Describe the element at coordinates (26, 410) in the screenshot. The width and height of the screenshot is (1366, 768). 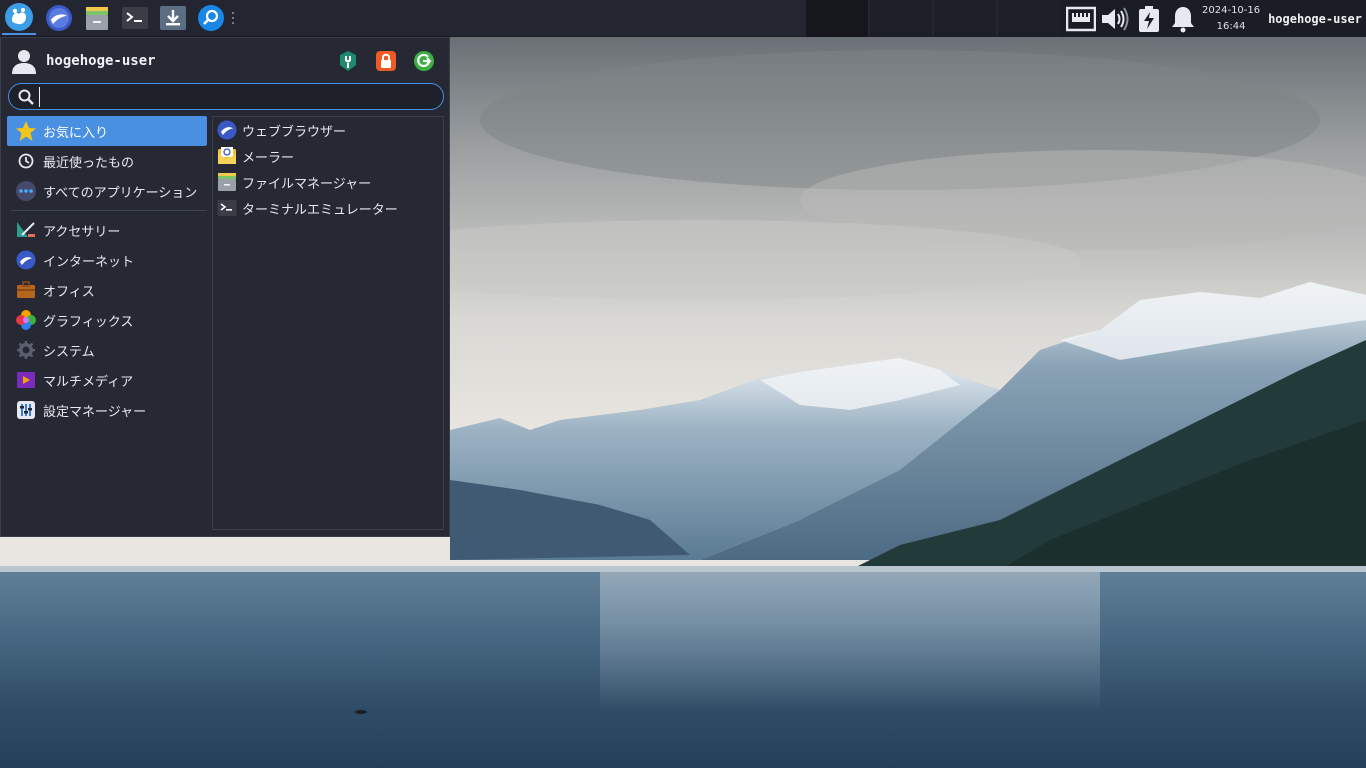
I see `settings-icon` at that location.